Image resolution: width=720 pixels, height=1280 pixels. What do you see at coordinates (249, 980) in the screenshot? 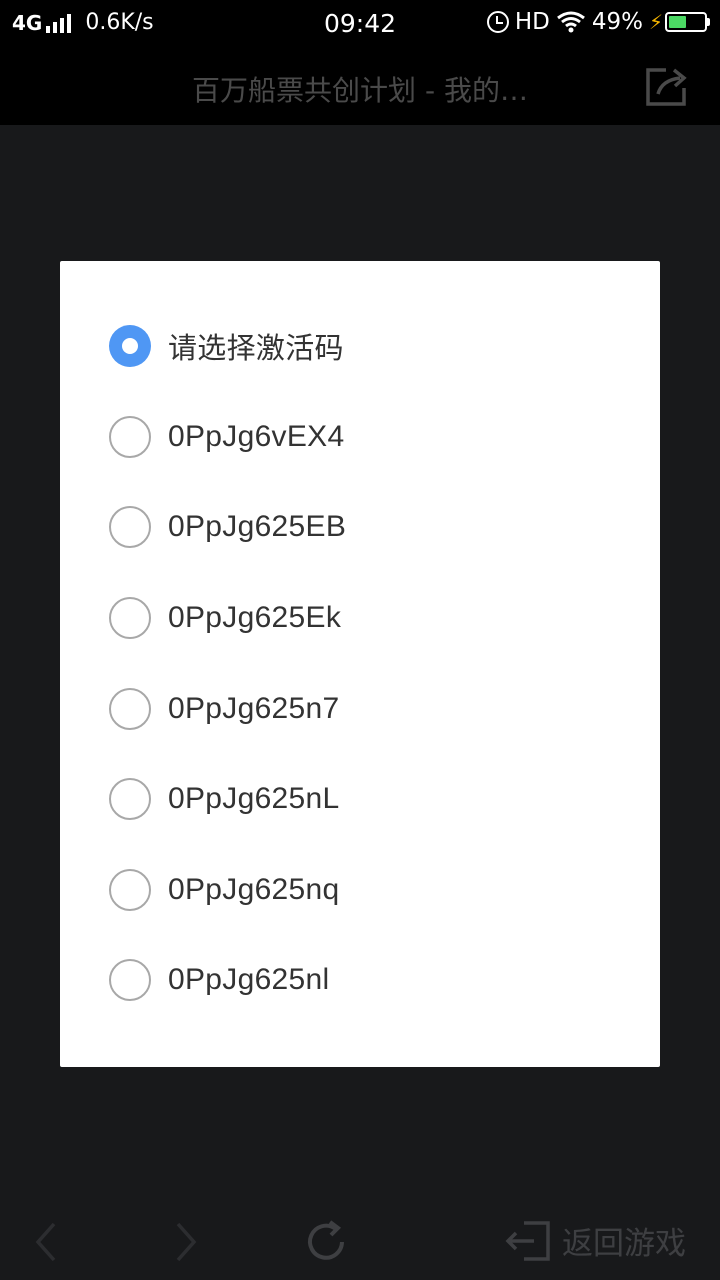
I see `option-label: 0PpJg625nl` at bounding box center [249, 980].